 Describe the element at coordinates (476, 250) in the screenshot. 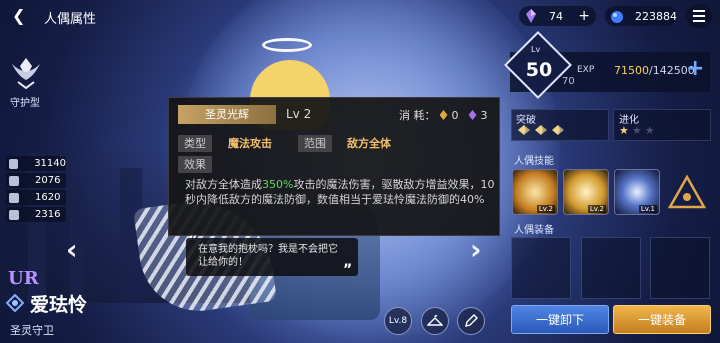

I see `next-character-arrow-icon: ›` at that location.